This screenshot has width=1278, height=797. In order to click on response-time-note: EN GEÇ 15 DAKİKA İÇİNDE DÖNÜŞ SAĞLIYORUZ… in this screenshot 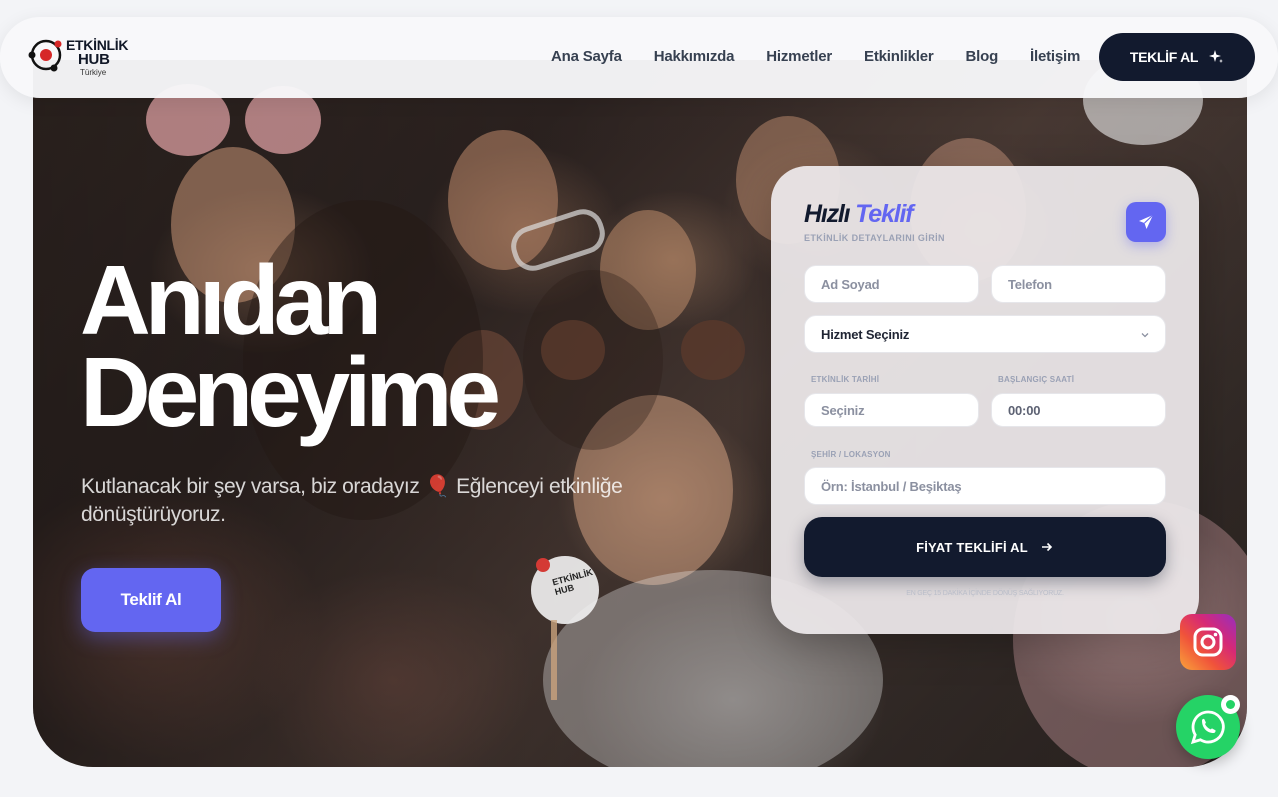, I will do `click(985, 593)`.